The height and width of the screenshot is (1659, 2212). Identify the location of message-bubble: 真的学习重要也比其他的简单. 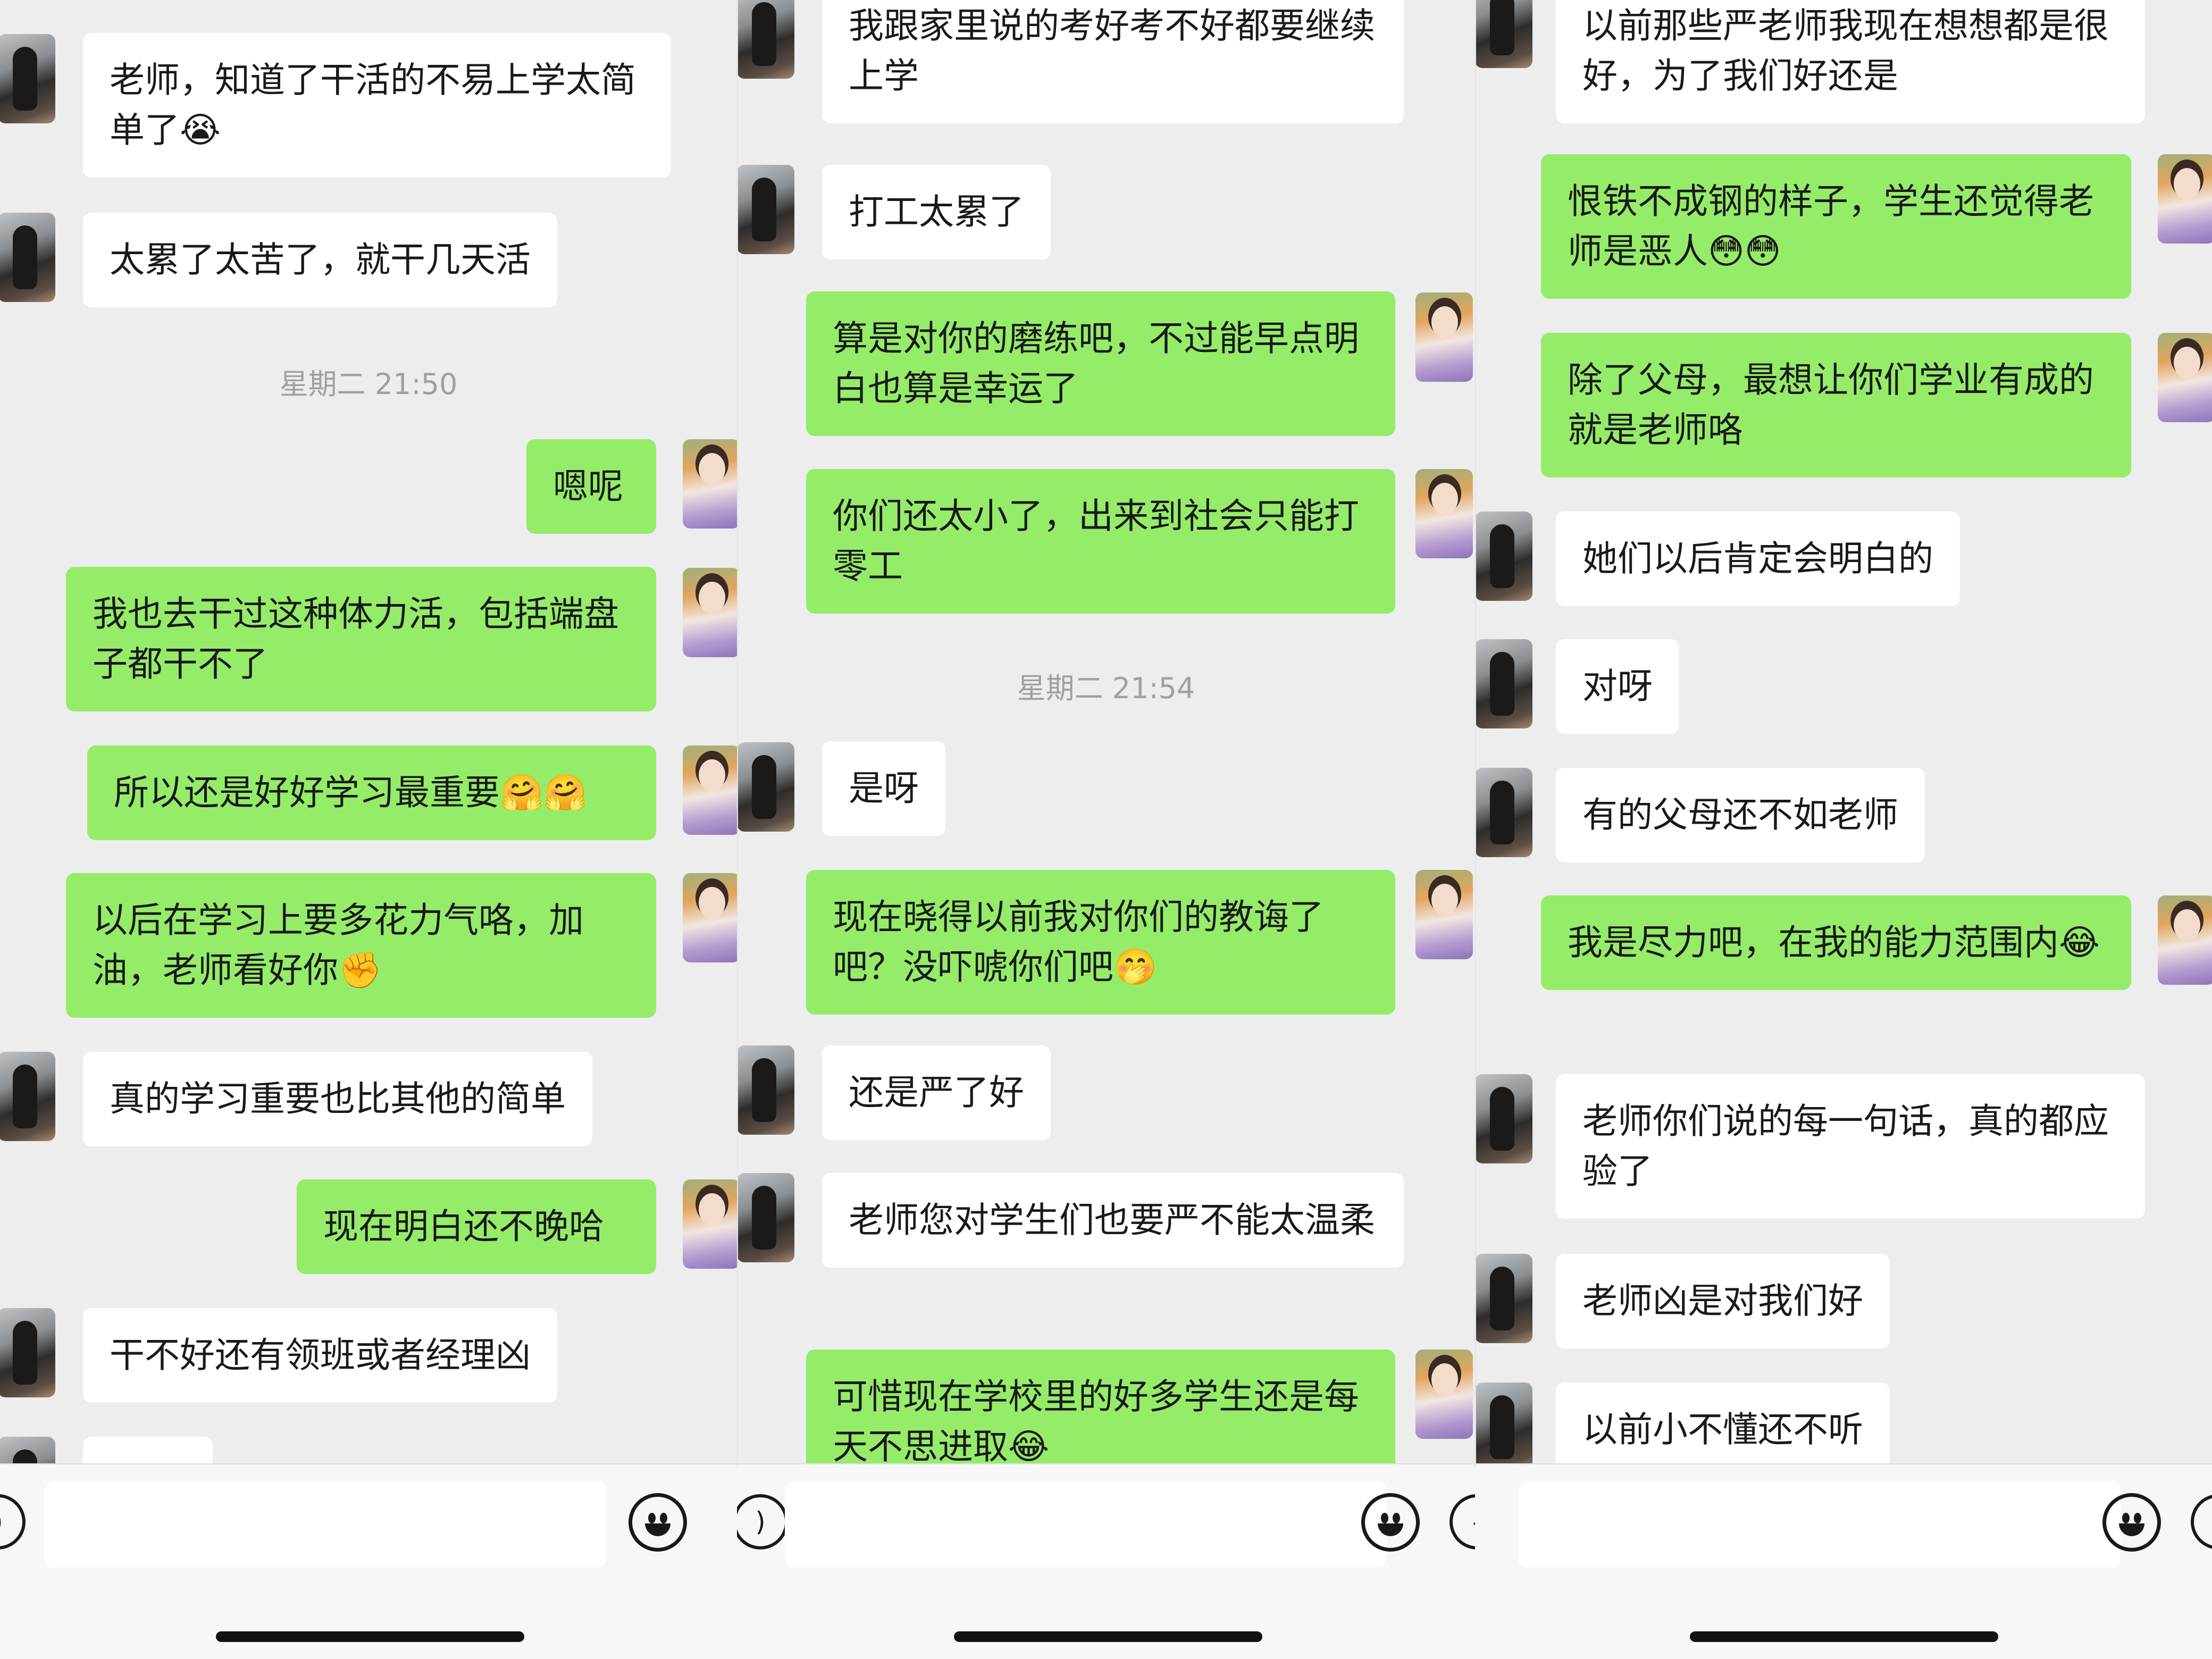
(337, 1099).